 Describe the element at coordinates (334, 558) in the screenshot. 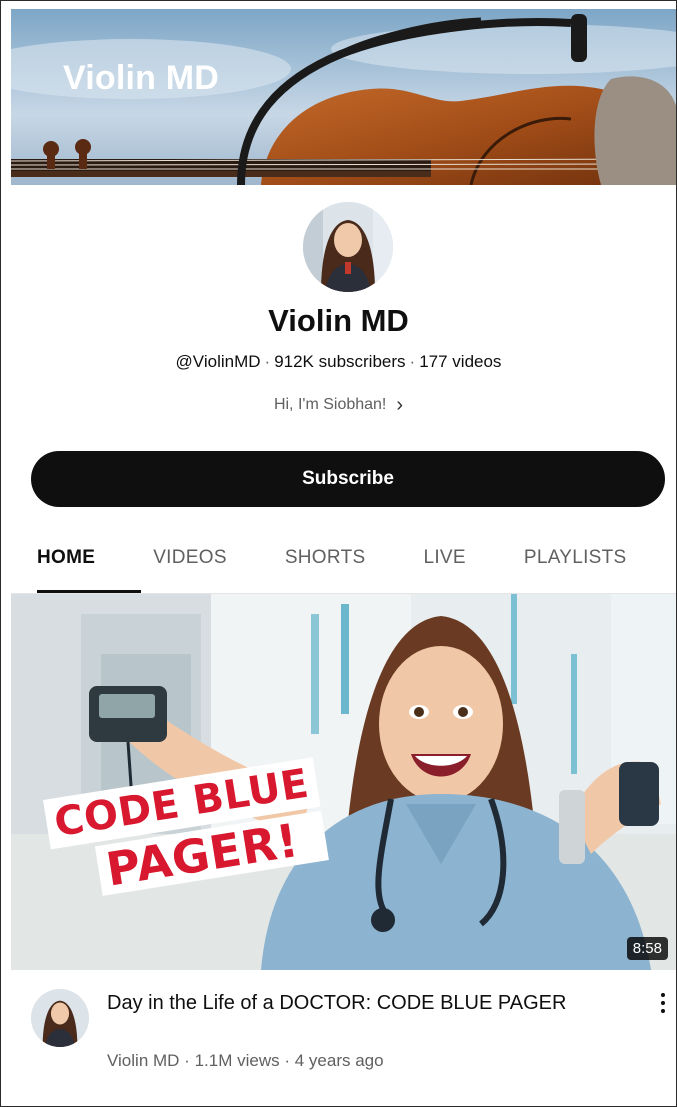

I see `tab-shorts: SHORTS` at that location.